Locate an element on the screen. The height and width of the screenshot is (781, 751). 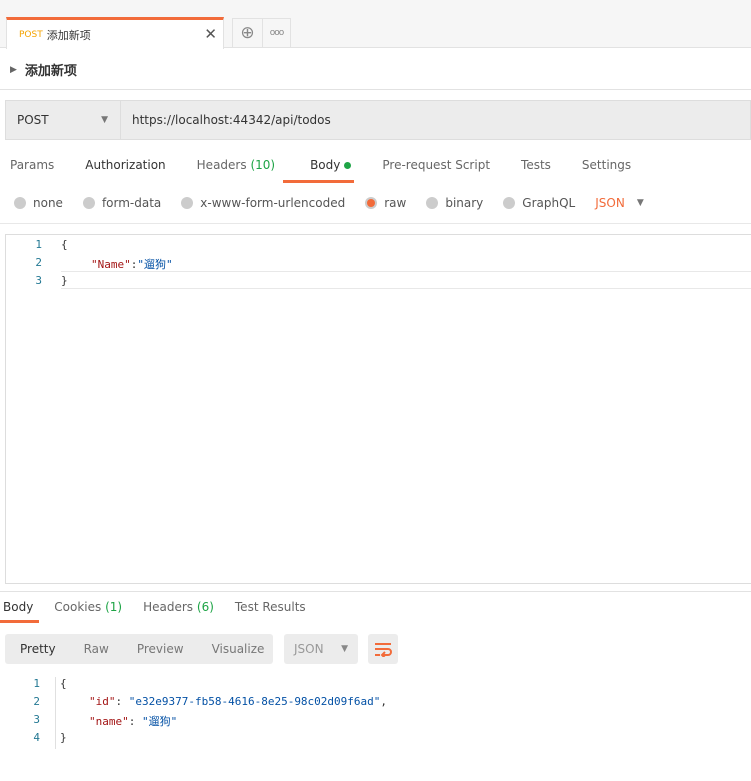
view-raw: Raw is located at coordinates (96, 649).